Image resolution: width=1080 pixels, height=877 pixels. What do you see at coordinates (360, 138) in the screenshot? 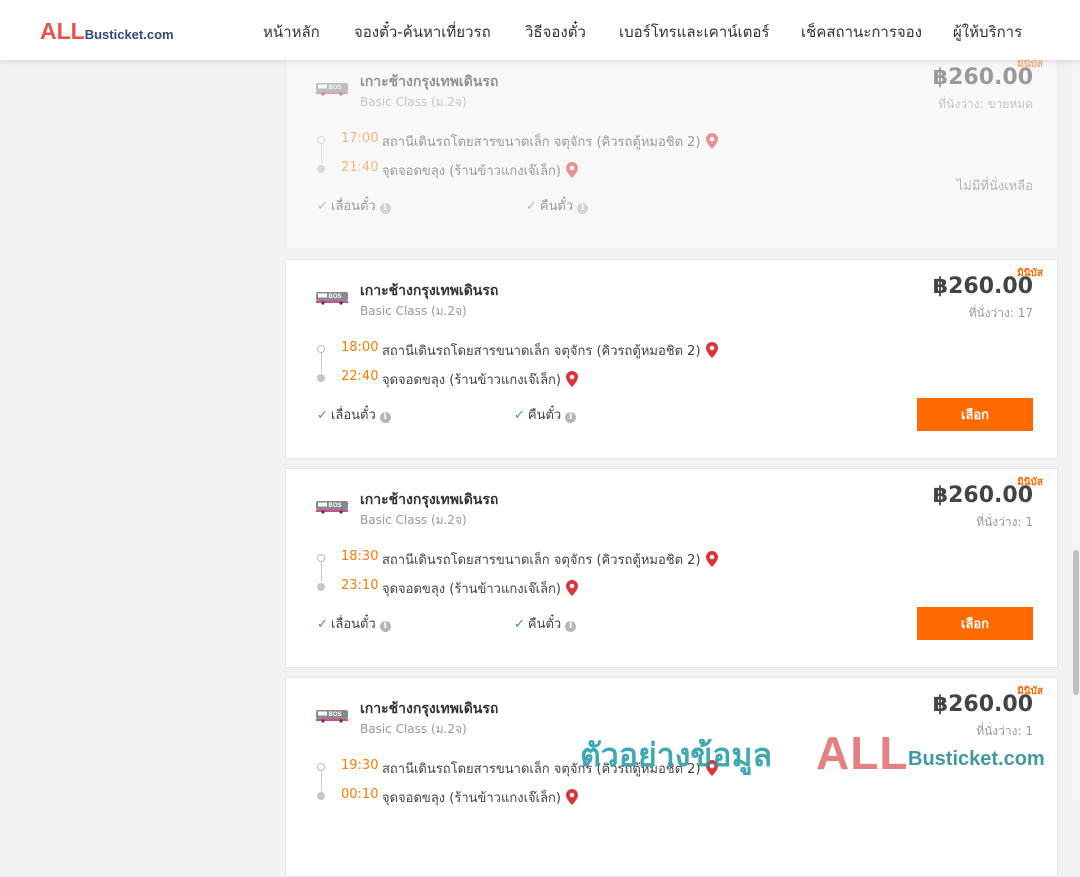
I see `departure-time: 17:00` at bounding box center [360, 138].